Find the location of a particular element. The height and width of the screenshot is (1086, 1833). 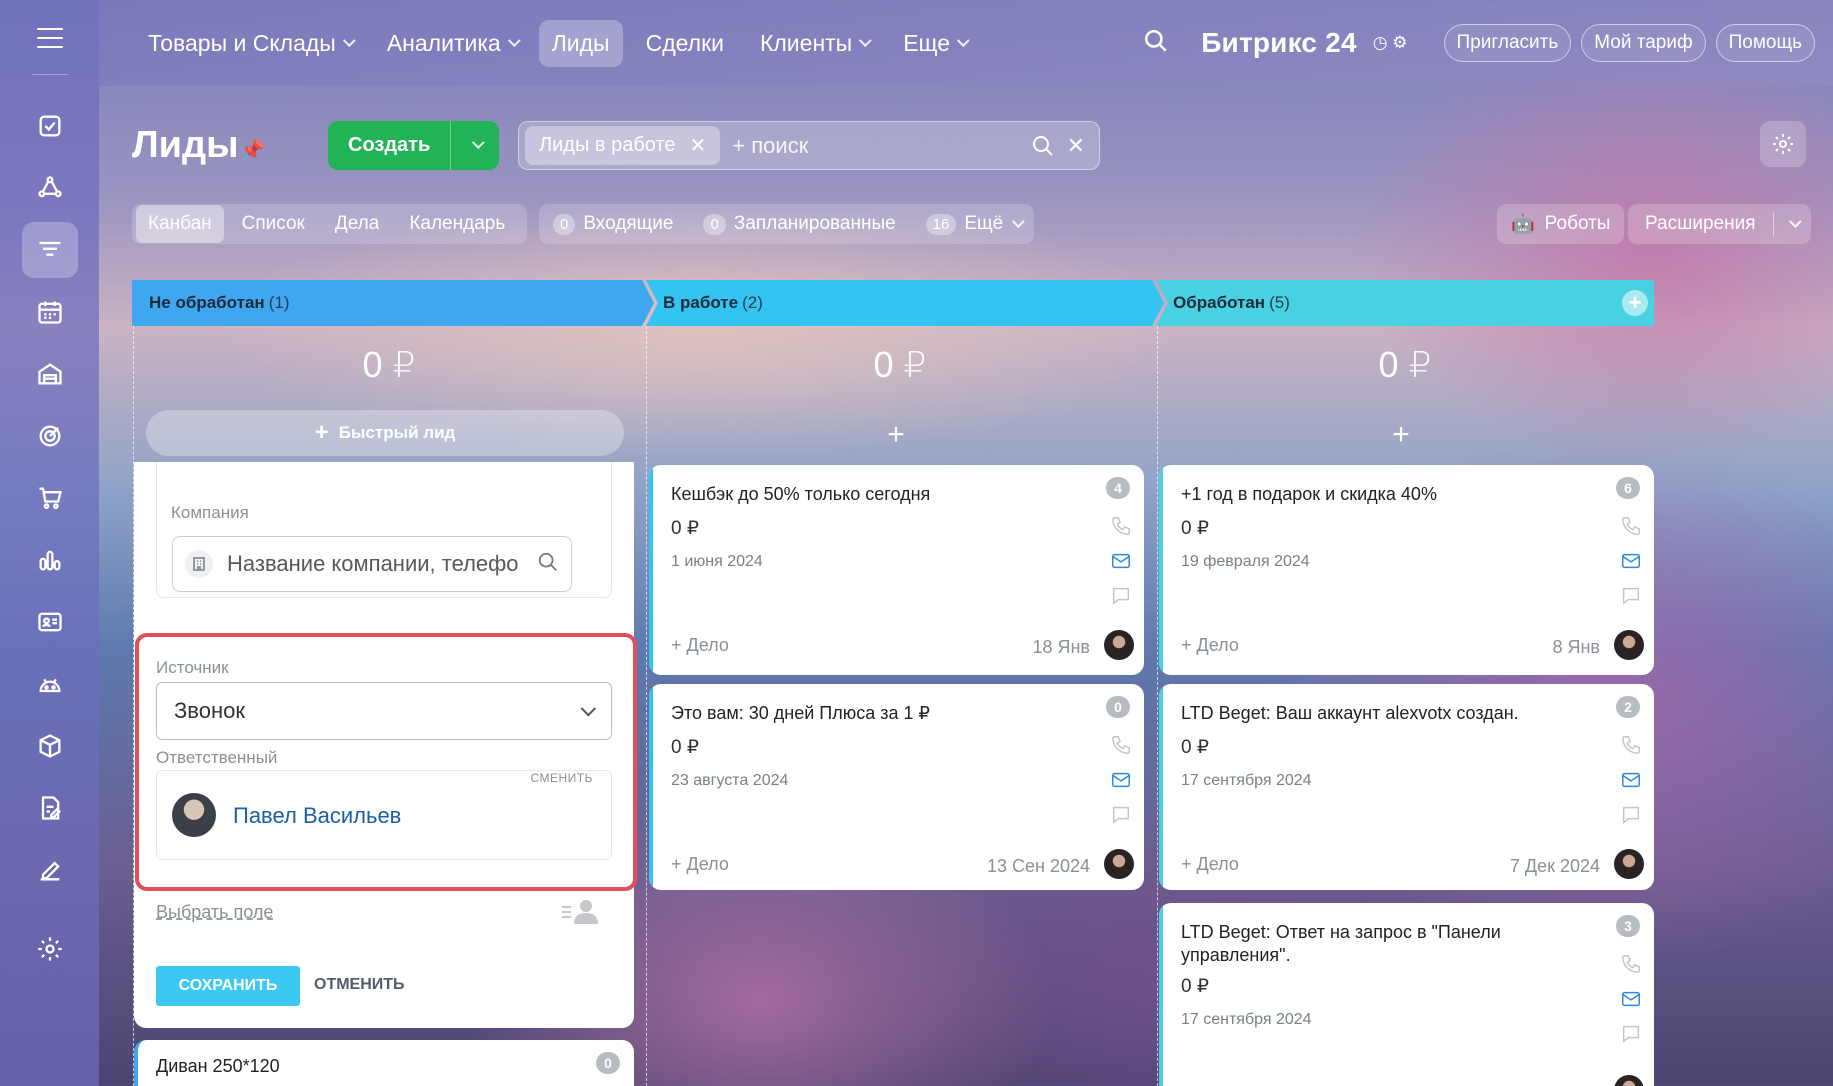

add-column-button: + is located at coordinates (1635, 303).